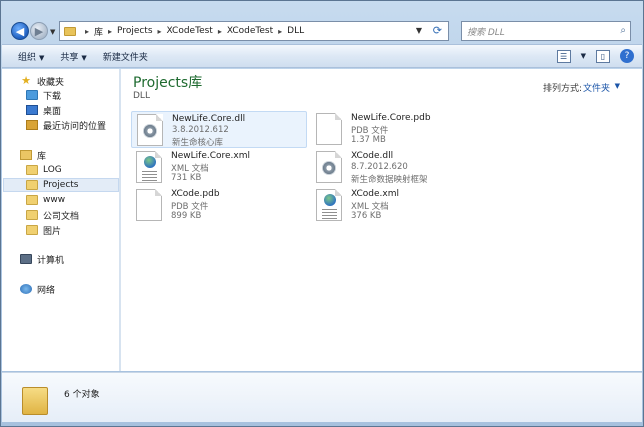  What do you see at coordinates (32, 230) in the screenshot?
I see `pictures-folder-icon` at bounding box center [32, 230].